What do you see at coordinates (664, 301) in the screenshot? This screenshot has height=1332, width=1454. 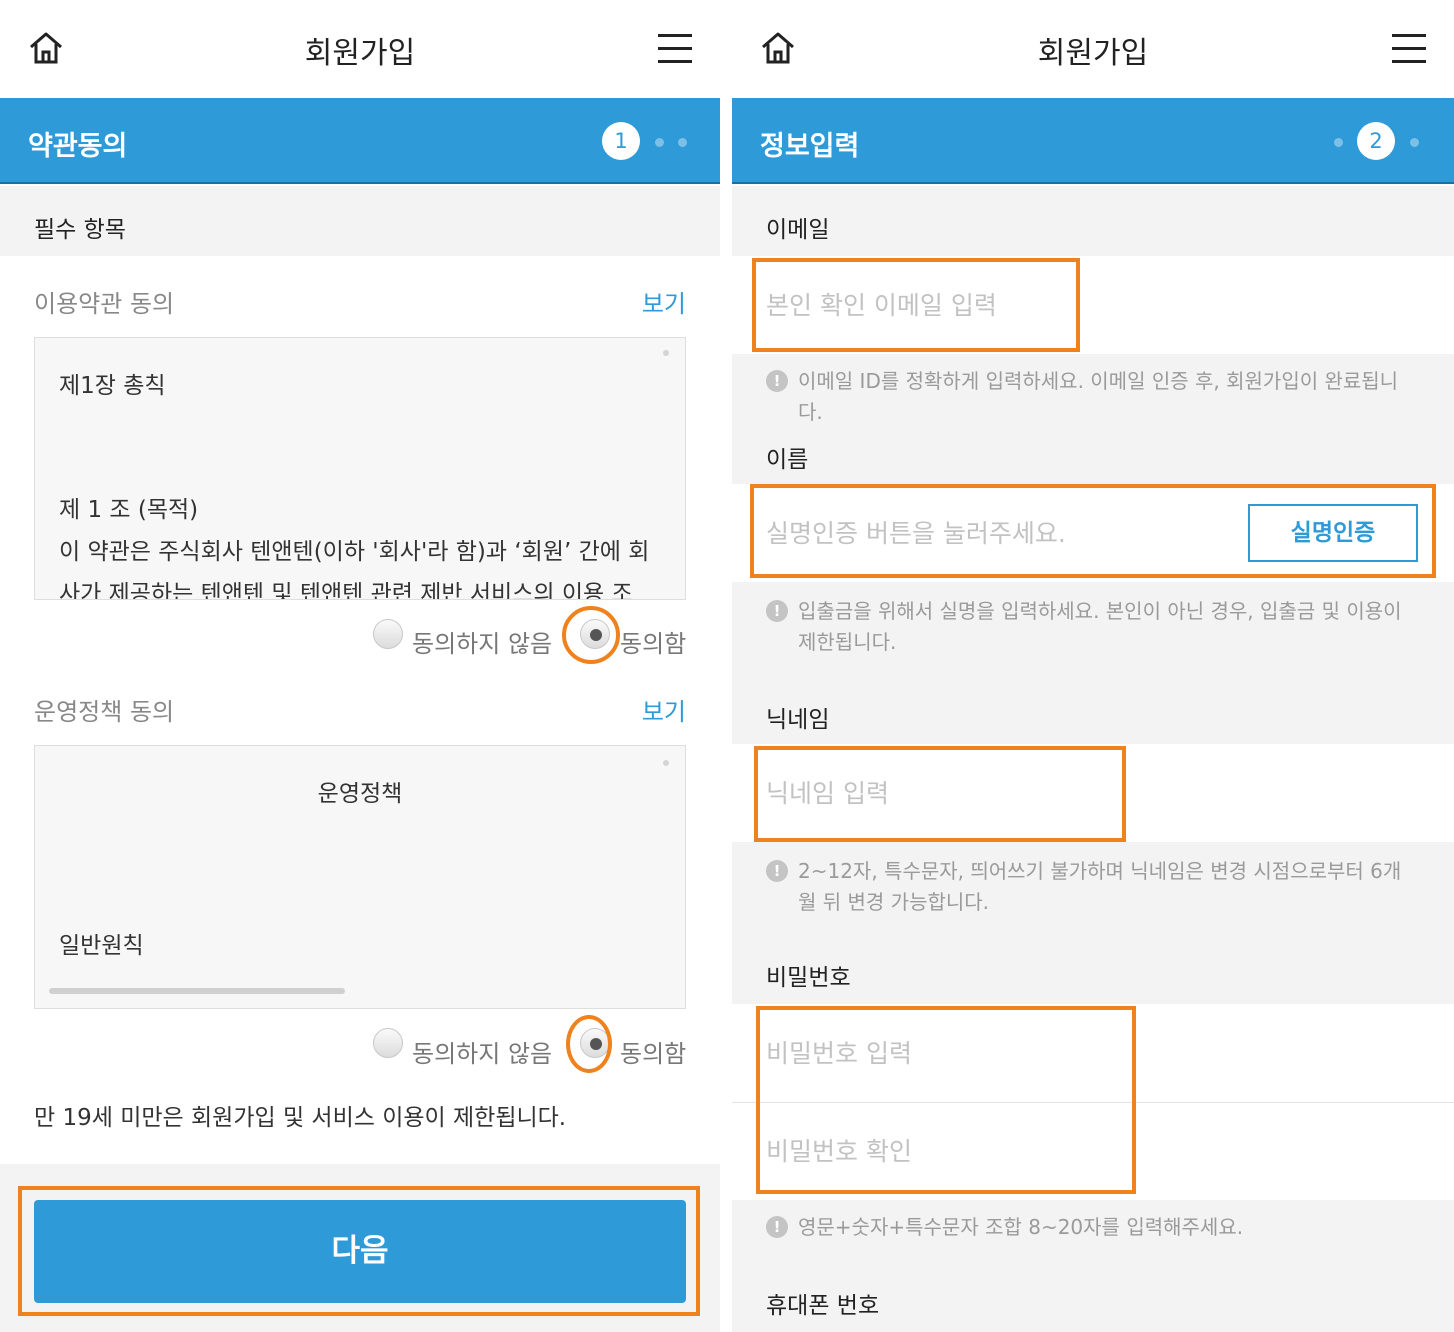 I see `terms-view-link: 보기` at bounding box center [664, 301].